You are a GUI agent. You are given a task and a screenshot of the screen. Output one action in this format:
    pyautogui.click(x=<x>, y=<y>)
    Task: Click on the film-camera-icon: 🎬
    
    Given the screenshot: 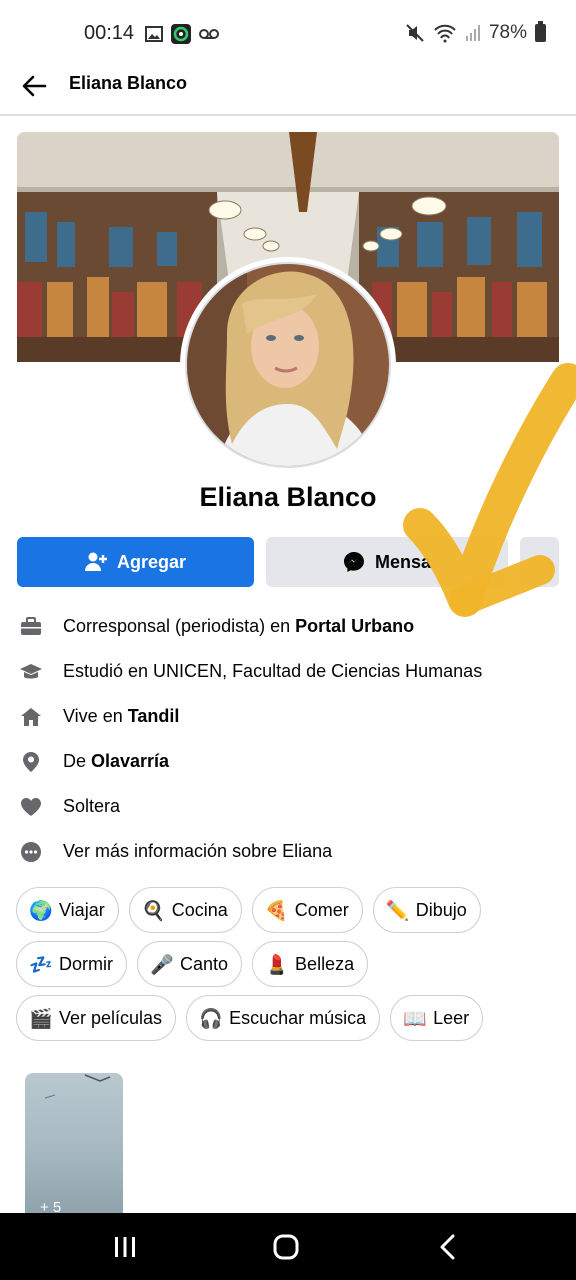 What is the action you would take?
    pyautogui.click(x=41, y=1018)
    